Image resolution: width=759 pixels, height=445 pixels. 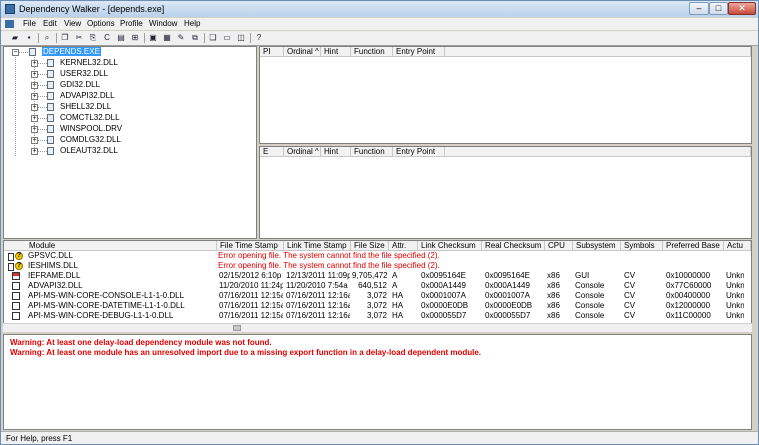 I want to click on column-header: Link Time Stamp, so click(x=317, y=246).